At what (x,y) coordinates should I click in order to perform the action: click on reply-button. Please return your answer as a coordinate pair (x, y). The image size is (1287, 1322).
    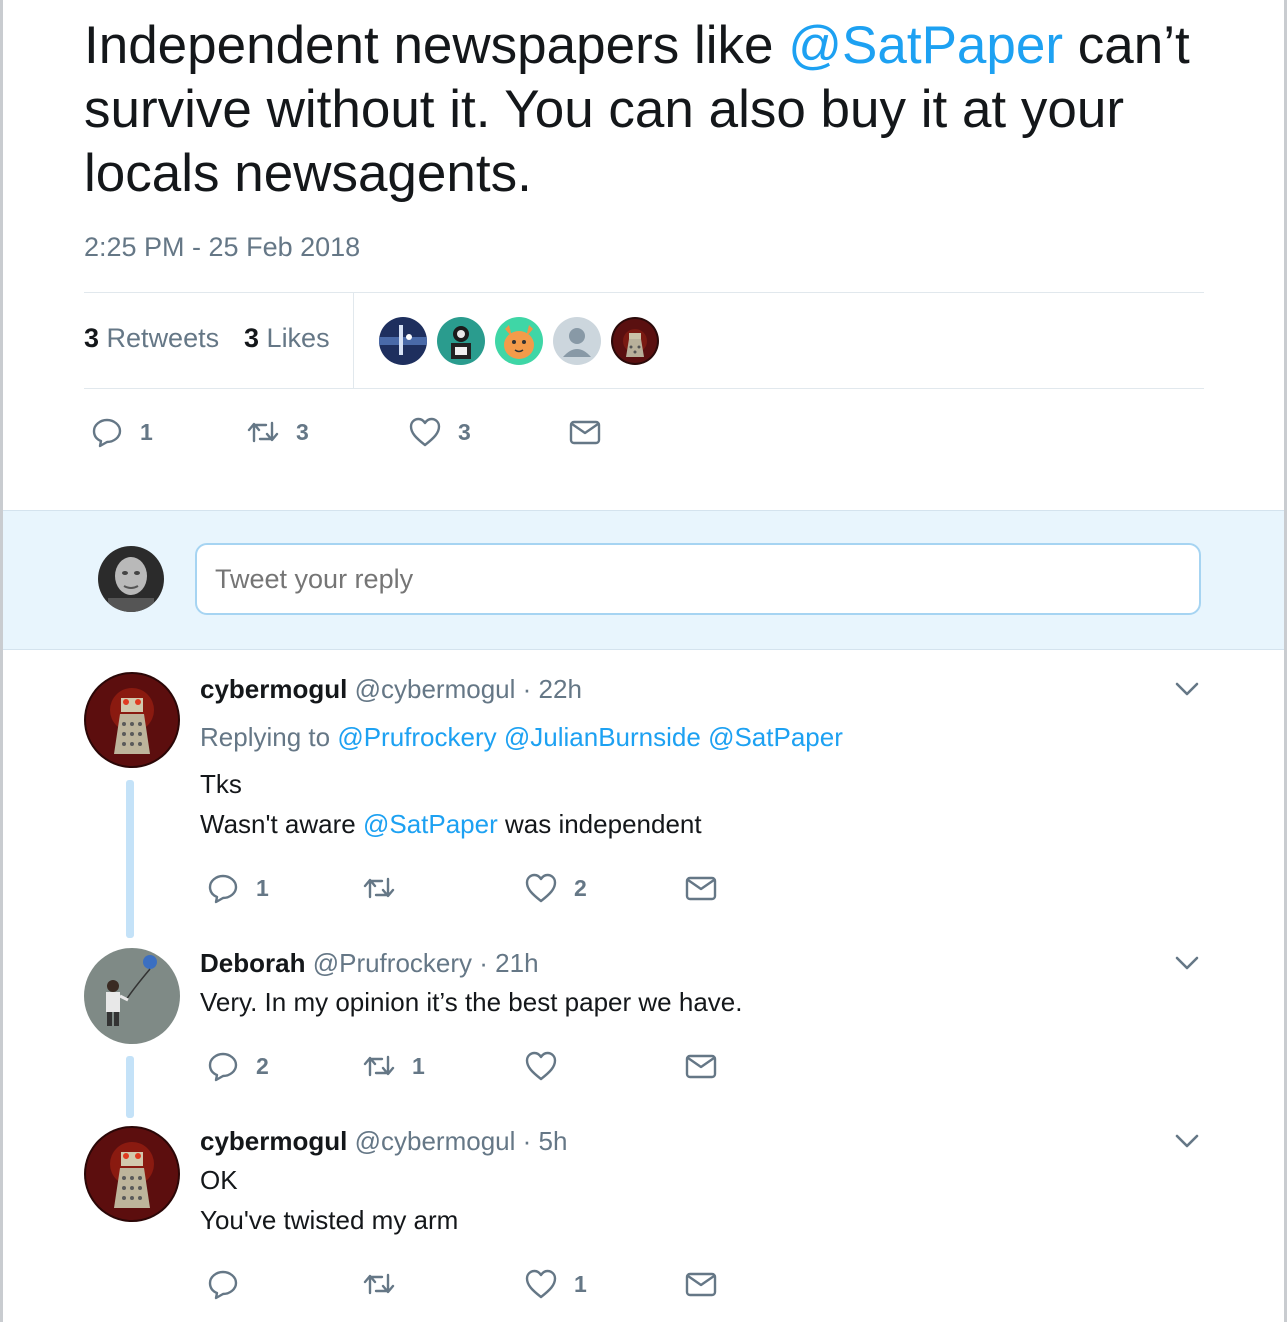
    Looking at the image, I should click on (231, 1284).